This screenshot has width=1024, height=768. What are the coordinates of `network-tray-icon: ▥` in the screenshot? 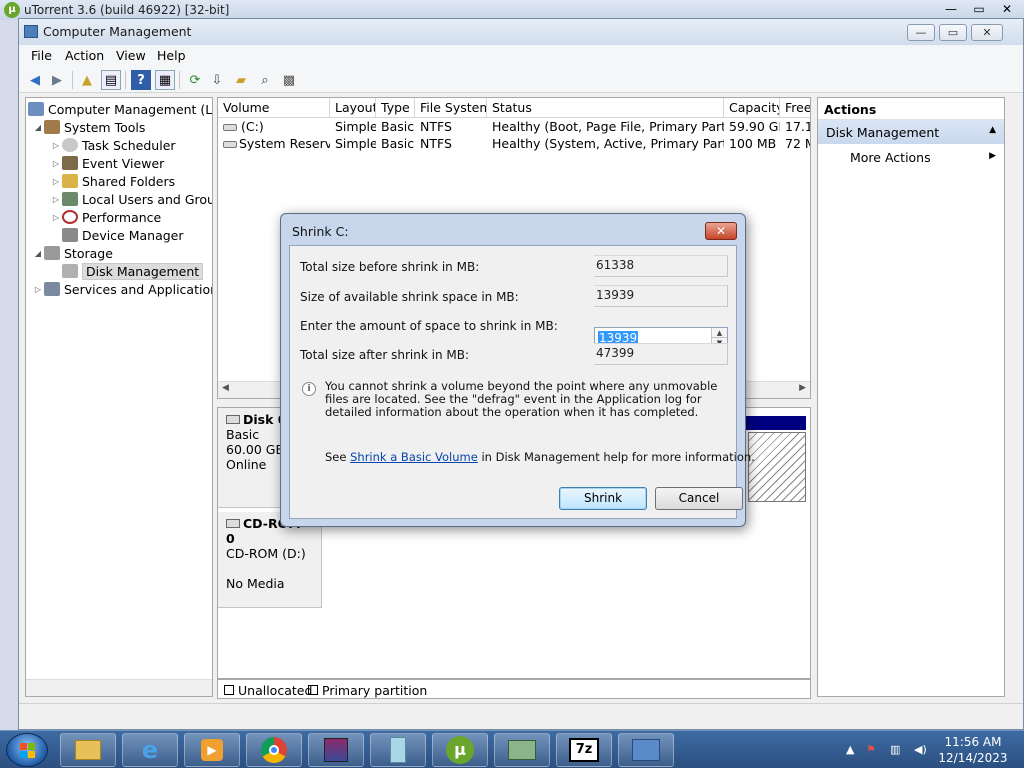 It's located at (895, 749).